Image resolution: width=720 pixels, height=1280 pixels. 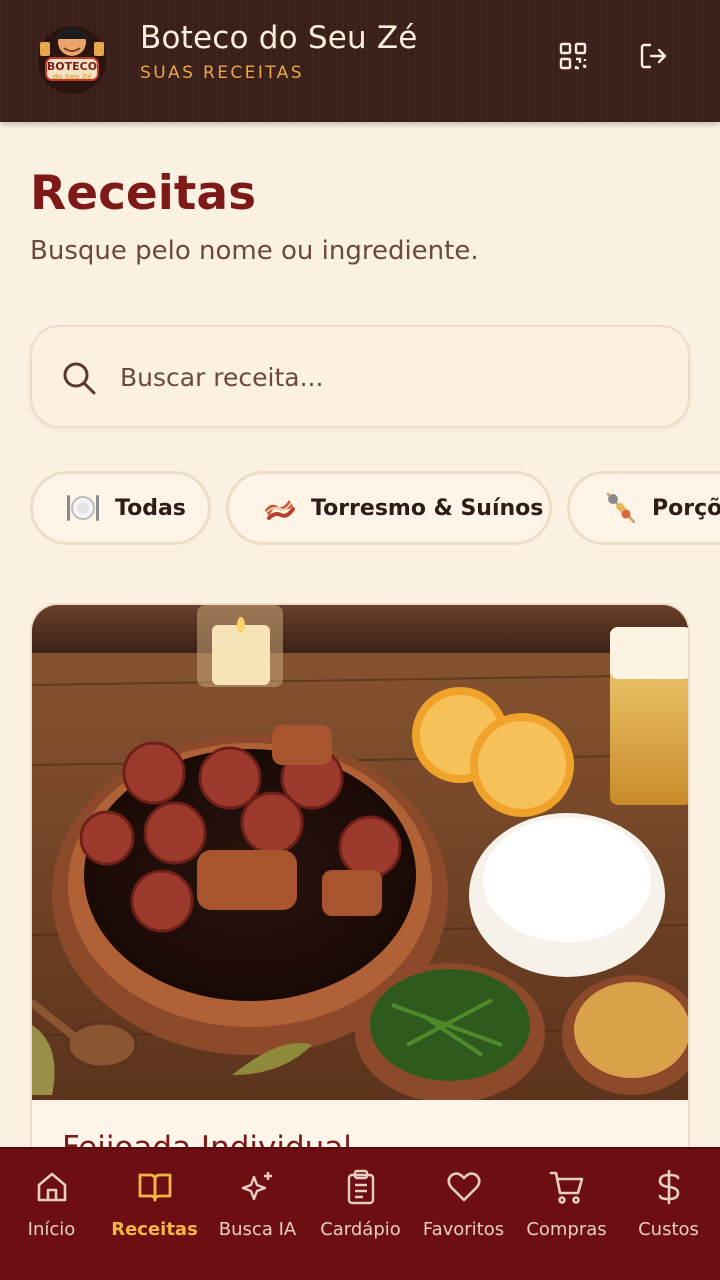 I want to click on boteco-logo: BOTECO do Seu Zé, so click(x=72, y=57).